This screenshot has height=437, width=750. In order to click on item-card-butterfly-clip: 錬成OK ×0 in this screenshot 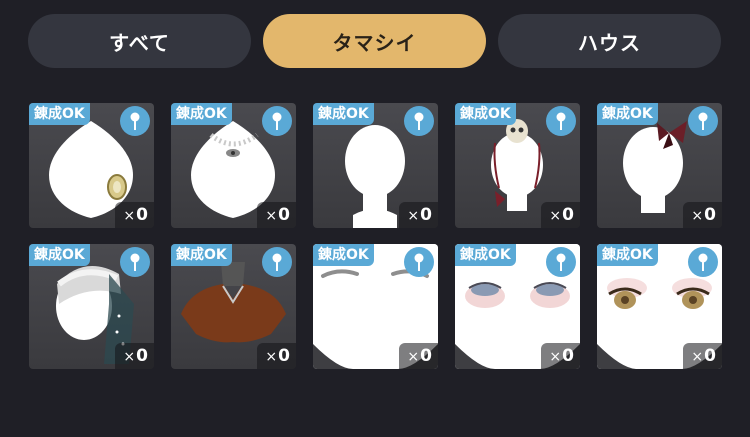, I will do `click(659, 165)`.